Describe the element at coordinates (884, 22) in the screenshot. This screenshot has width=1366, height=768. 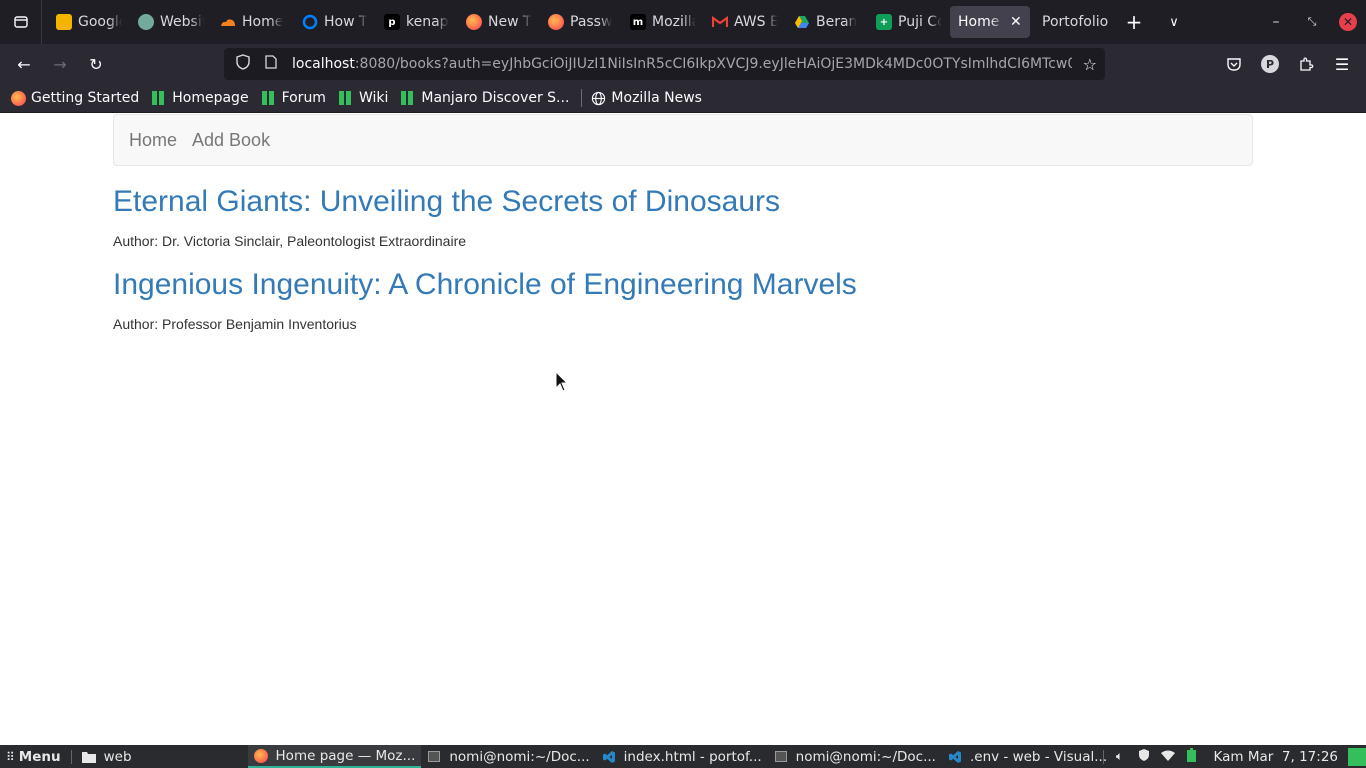
I see `google-sheets-icon: +` at that location.